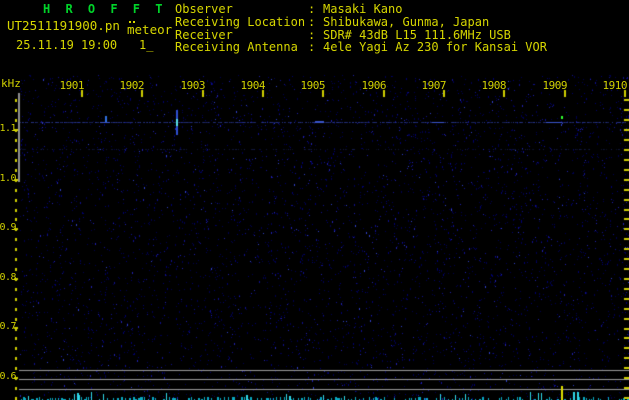 The image size is (629, 400). I want to click on freq-tick-label: 0.9, so click(8, 227).